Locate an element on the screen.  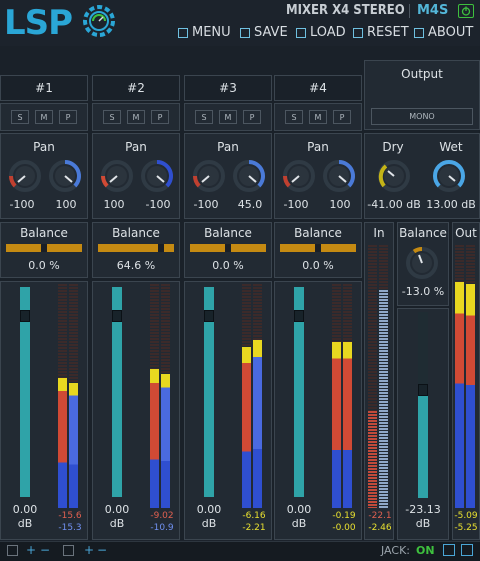
in-meter-left-fill is located at coordinates (372, 459).